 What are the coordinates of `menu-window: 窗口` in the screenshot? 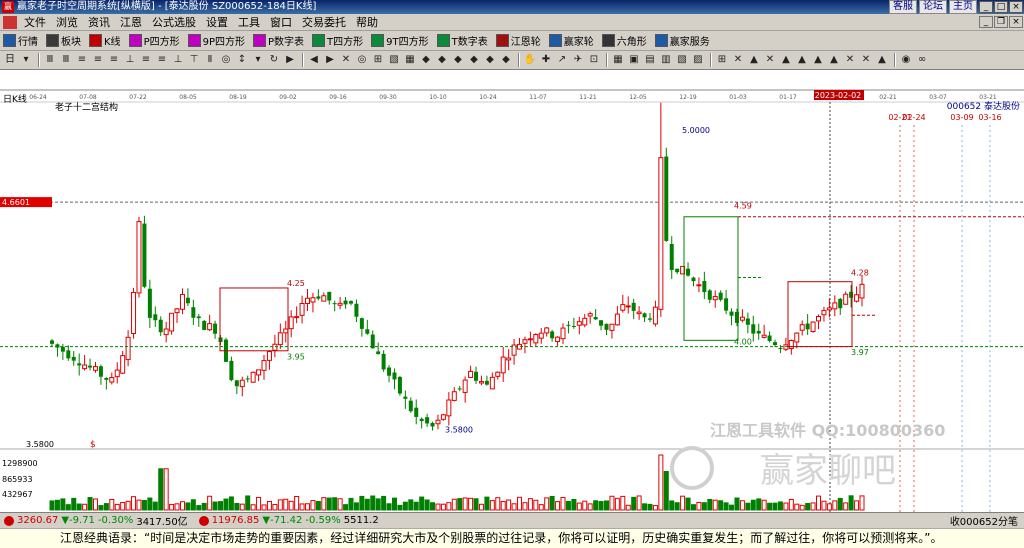 It's located at (281, 22).